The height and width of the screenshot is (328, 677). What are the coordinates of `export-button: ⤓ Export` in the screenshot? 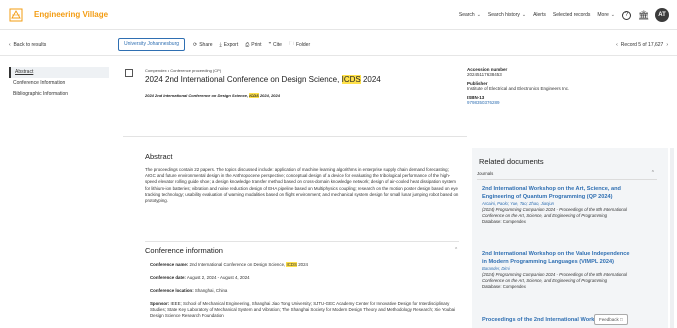 It's located at (229, 45).